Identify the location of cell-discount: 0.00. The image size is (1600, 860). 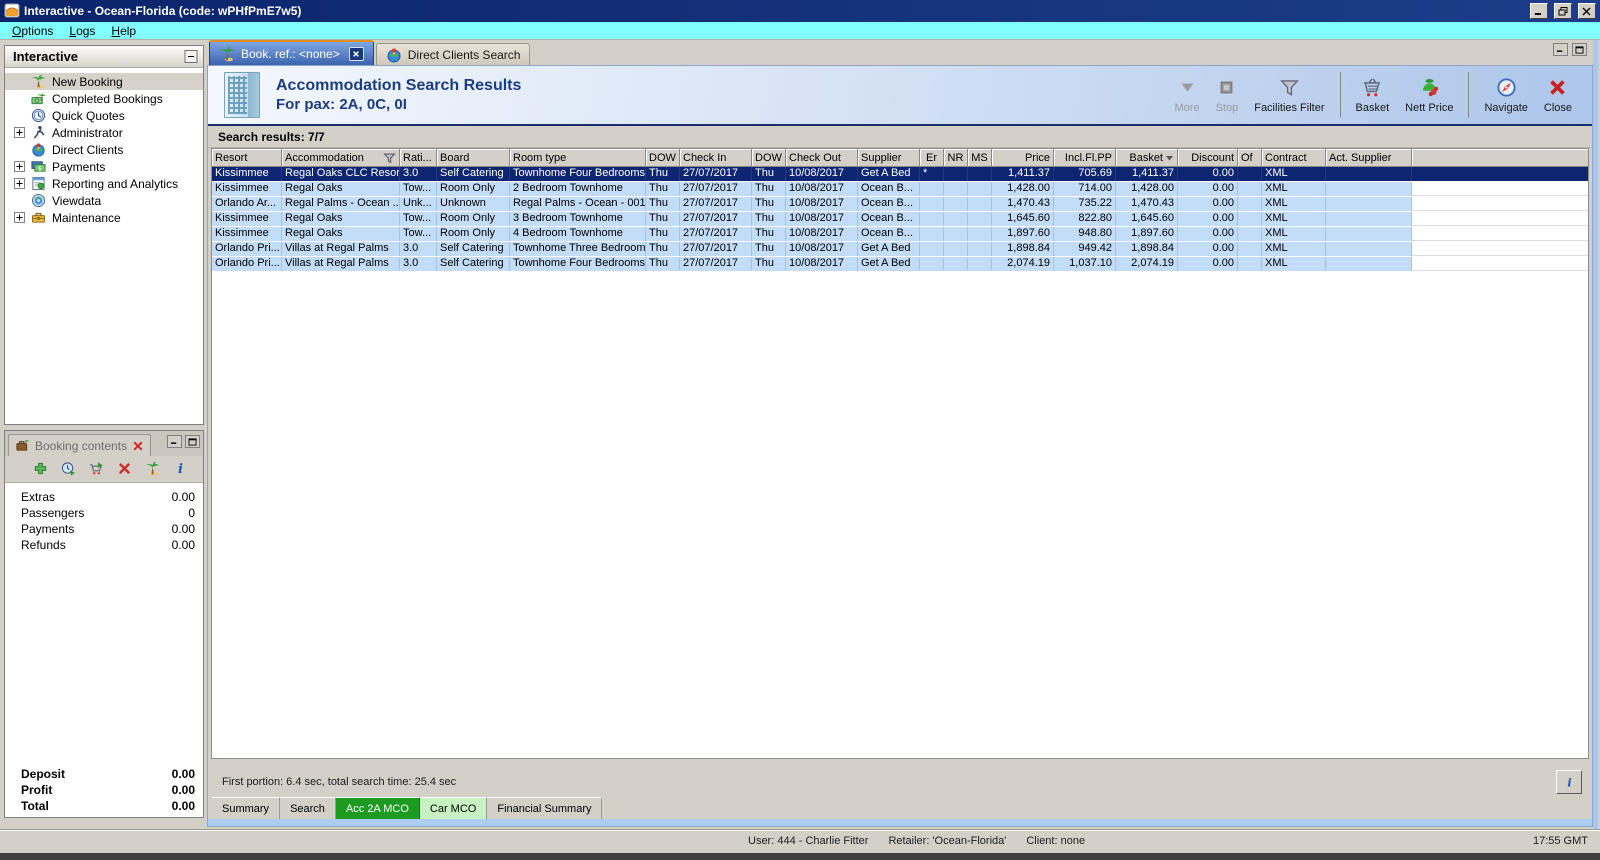
(1208, 234).